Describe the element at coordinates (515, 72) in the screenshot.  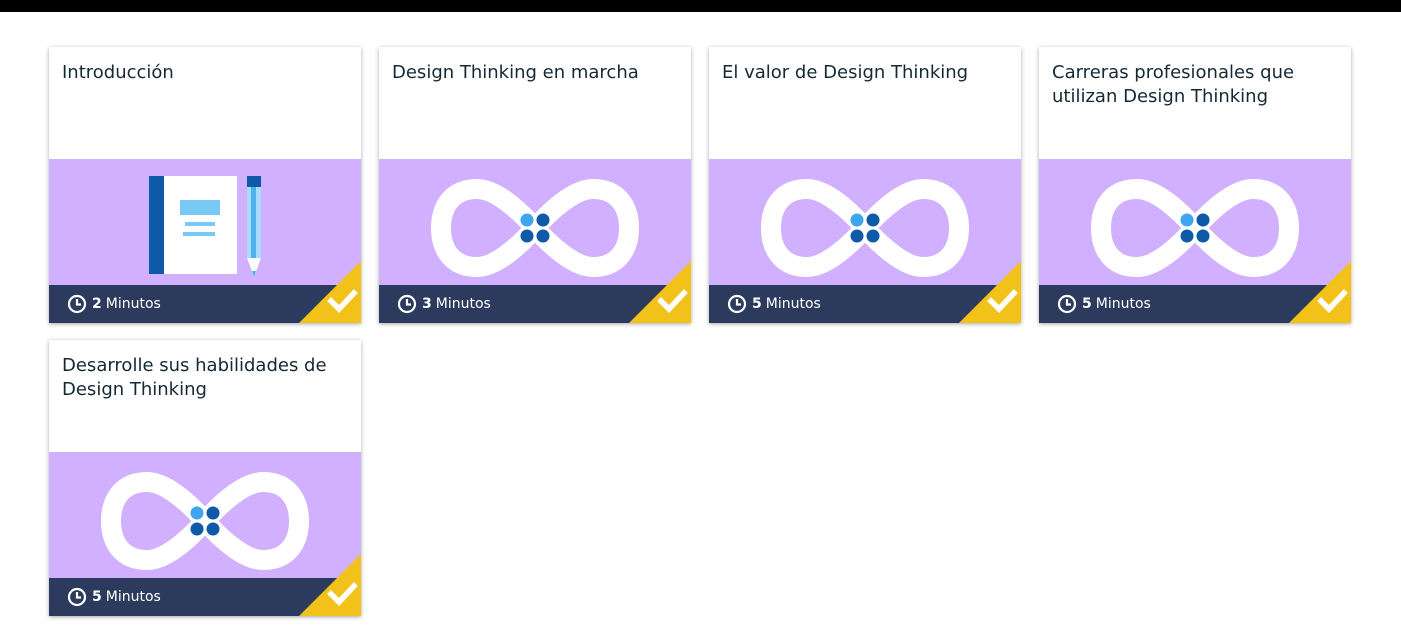
I see `card-title: Design Thinking en marcha` at that location.